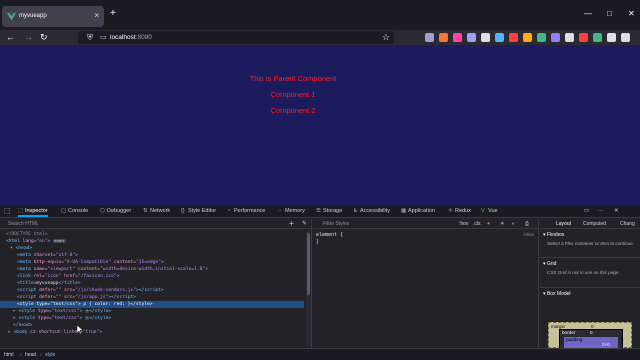 Image resolution: width=640 pixels, height=360 pixels. I want to click on tab-label: Debugger, so click(119, 211).